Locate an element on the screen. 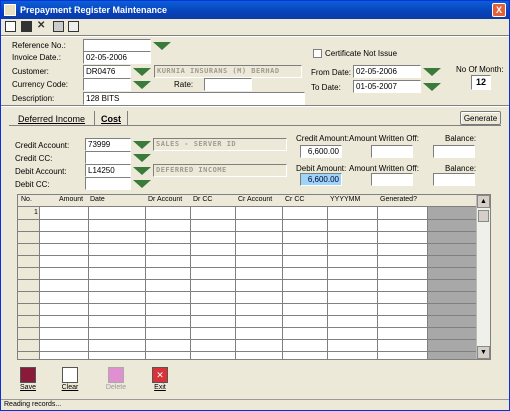  credit-account-arrow-icon is located at coordinates (142, 145).